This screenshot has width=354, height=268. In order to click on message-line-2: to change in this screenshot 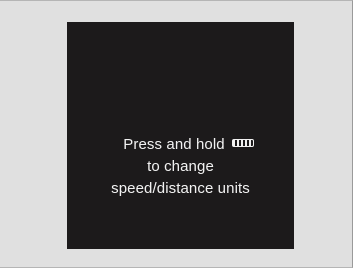, I will do `click(180, 166)`.